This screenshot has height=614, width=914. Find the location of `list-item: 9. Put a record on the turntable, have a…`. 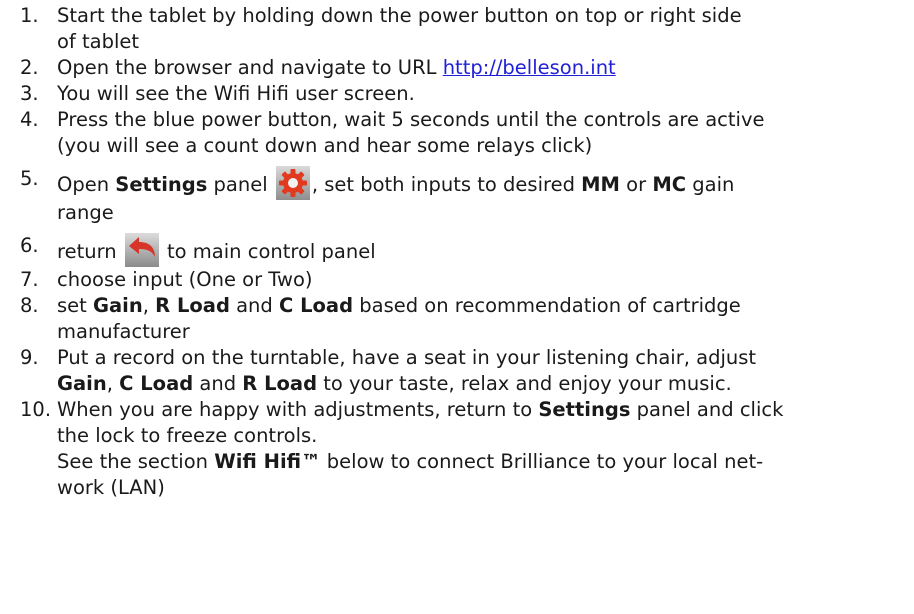

list-item: 9. Put a record on the turntable, have a… is located at coordinates (457, 371).